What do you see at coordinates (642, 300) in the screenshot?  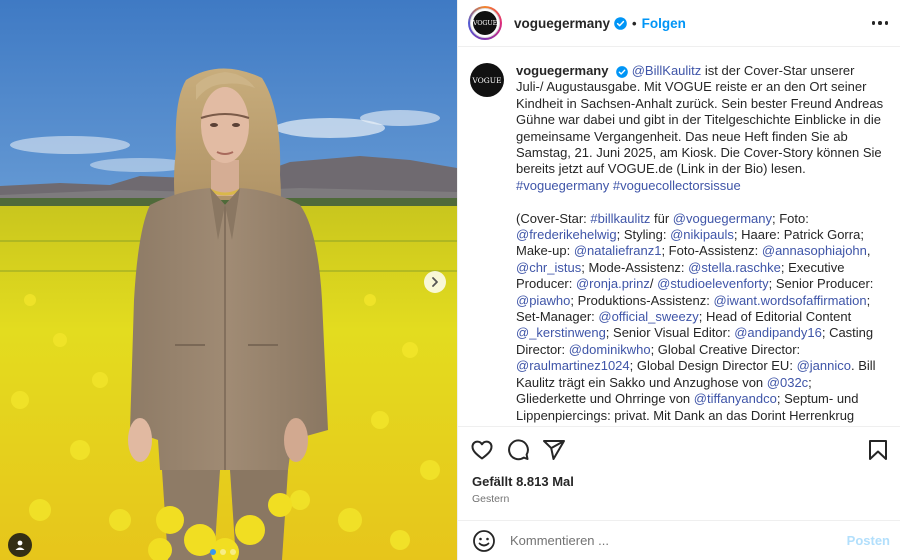 I see `caption-text-segment: ; Produktions-Assistenz:` at bounding box center [642, 300].